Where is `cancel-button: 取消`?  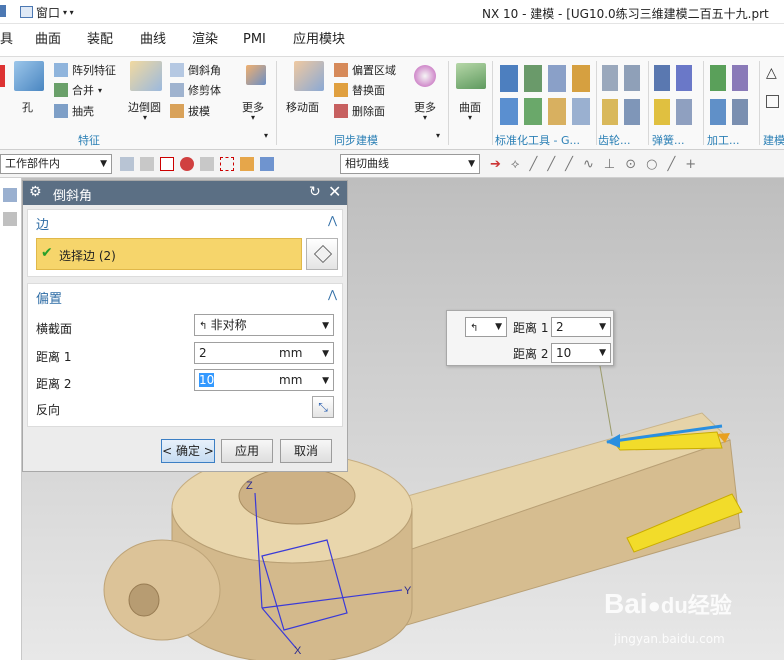 cancel-button: 取消 is located at coordinates (306, 451).